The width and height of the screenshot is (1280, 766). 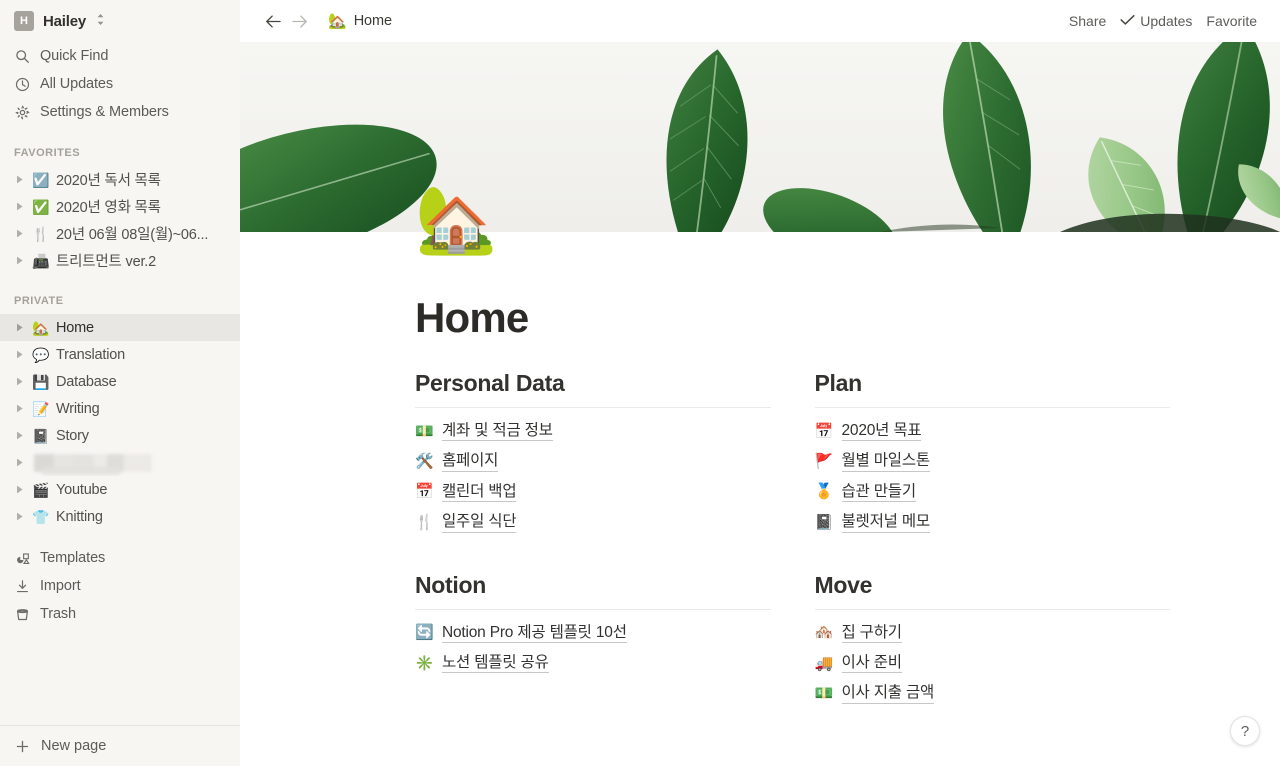 What do you see at coordinates (993, 431) in the screenshot?
I see `page-link: 📅 2020년 목표` at bounding box center [993, 431].